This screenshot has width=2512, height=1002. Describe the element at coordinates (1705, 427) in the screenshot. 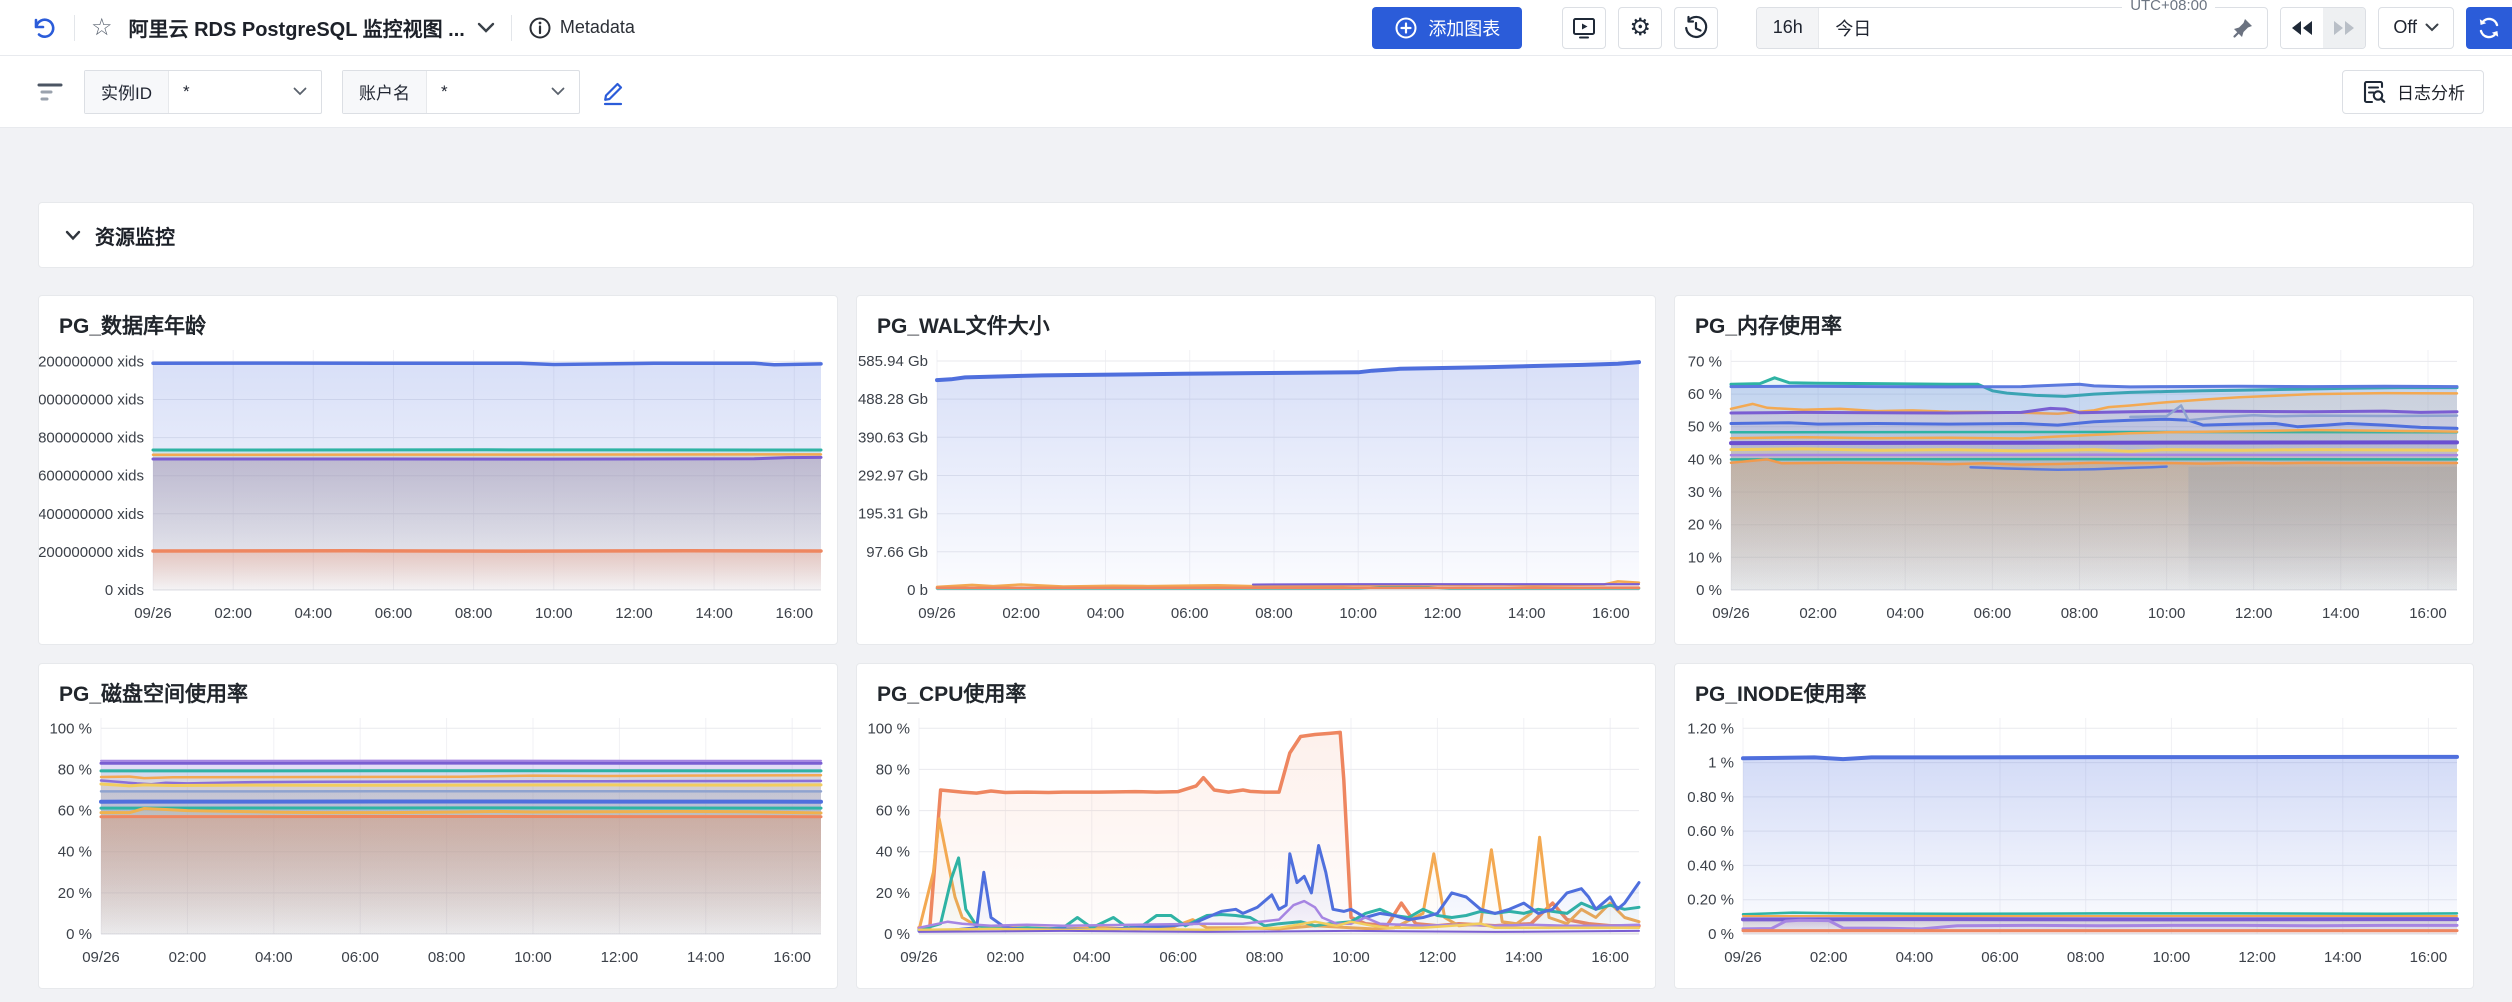

I see `svg-text: 50 %` at that location.